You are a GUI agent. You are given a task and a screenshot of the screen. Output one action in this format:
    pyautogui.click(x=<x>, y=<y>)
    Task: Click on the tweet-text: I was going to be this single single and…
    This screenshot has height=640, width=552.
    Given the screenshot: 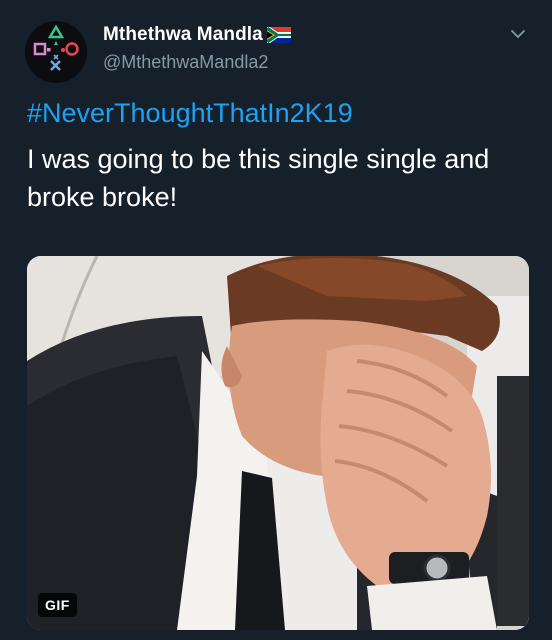 What is the action you would take?
    pyautogui.click(x=258, y=178)
    